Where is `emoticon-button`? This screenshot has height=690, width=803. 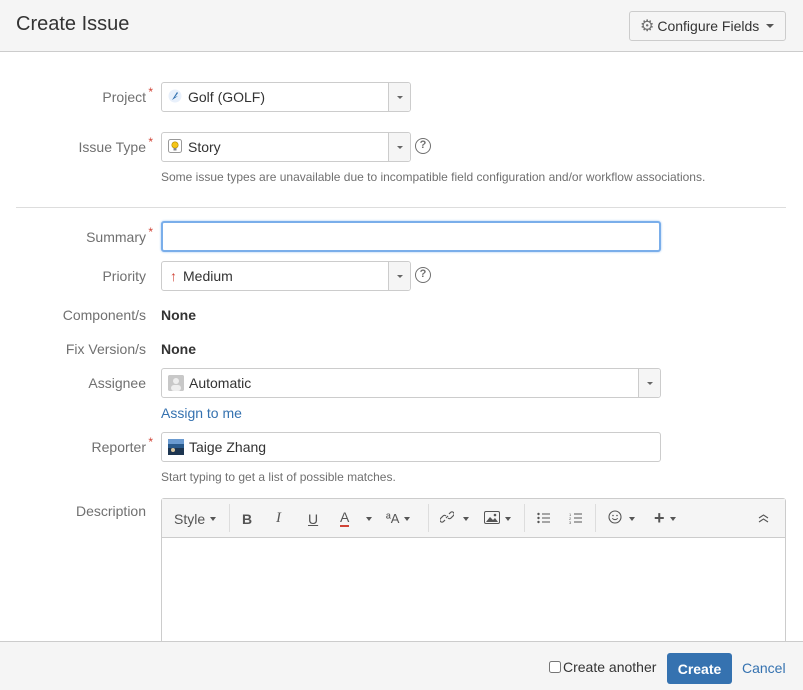
emoticon-button is located at coordinates (621, 518).